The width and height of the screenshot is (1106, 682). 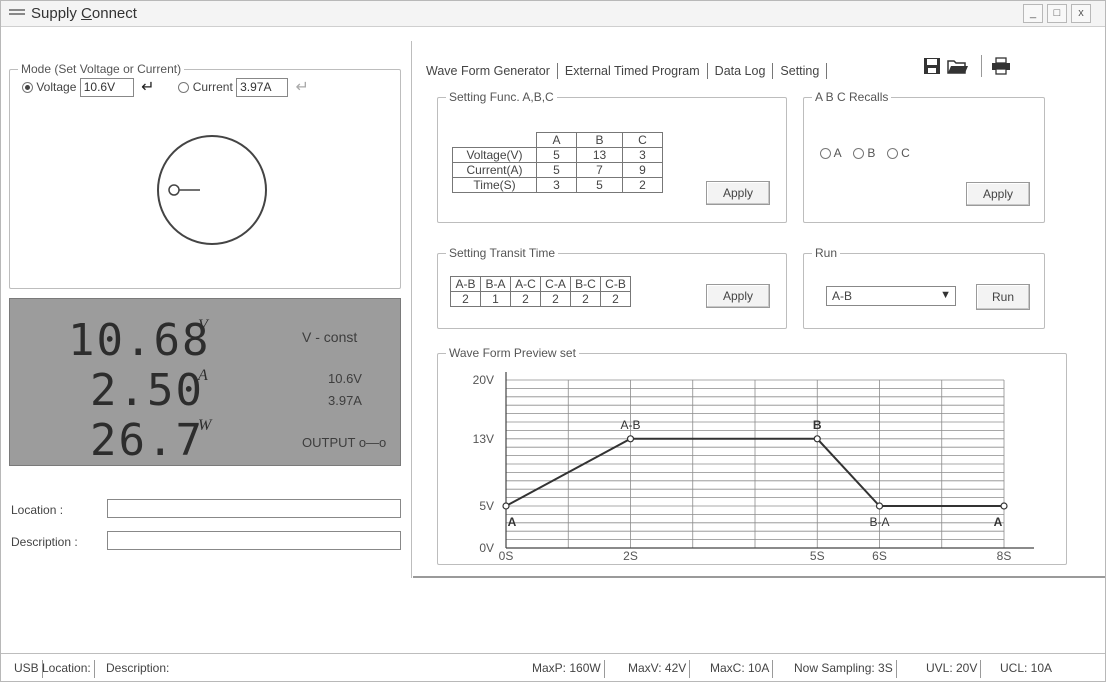 I want to click on setting-func-title: Setting Func. A,B,C, so click(x=501, y=97).